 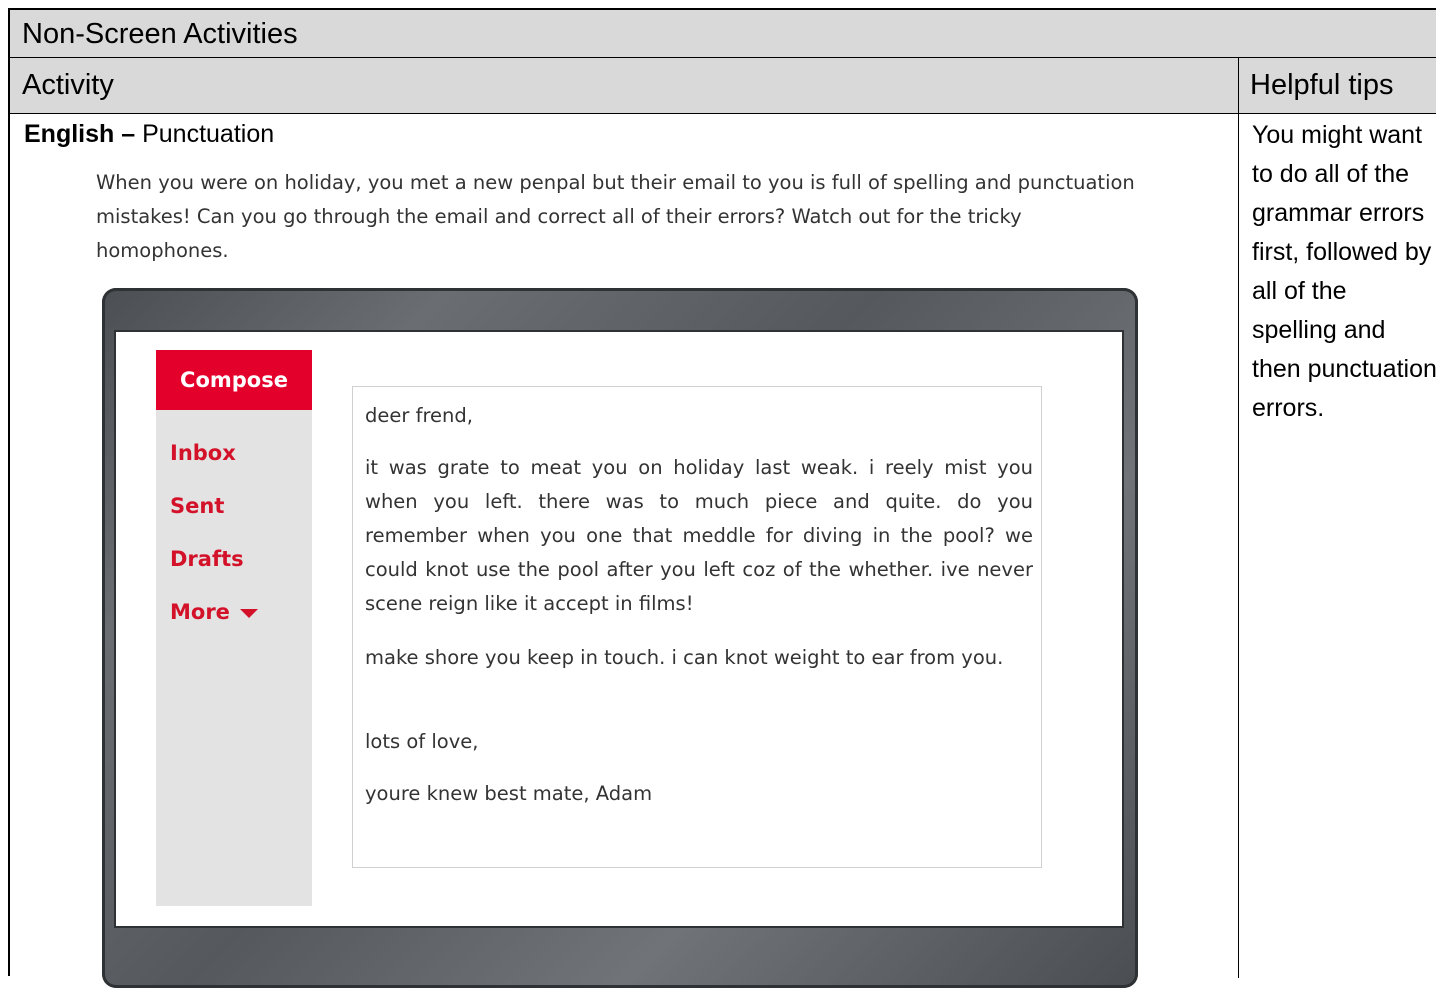 What do you see at coordinates (422, 741) in the screenshot?
I see `email-signoff: lots of love,` at bounding box center [422, 741].